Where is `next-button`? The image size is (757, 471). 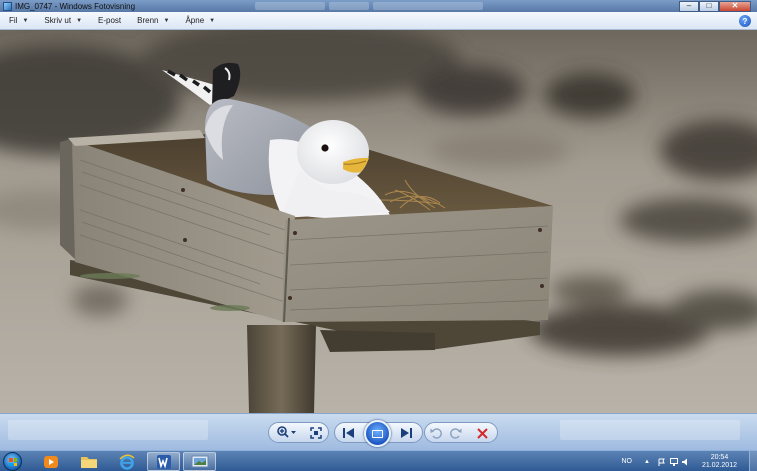 next-button is located at coordinates (406, 433).